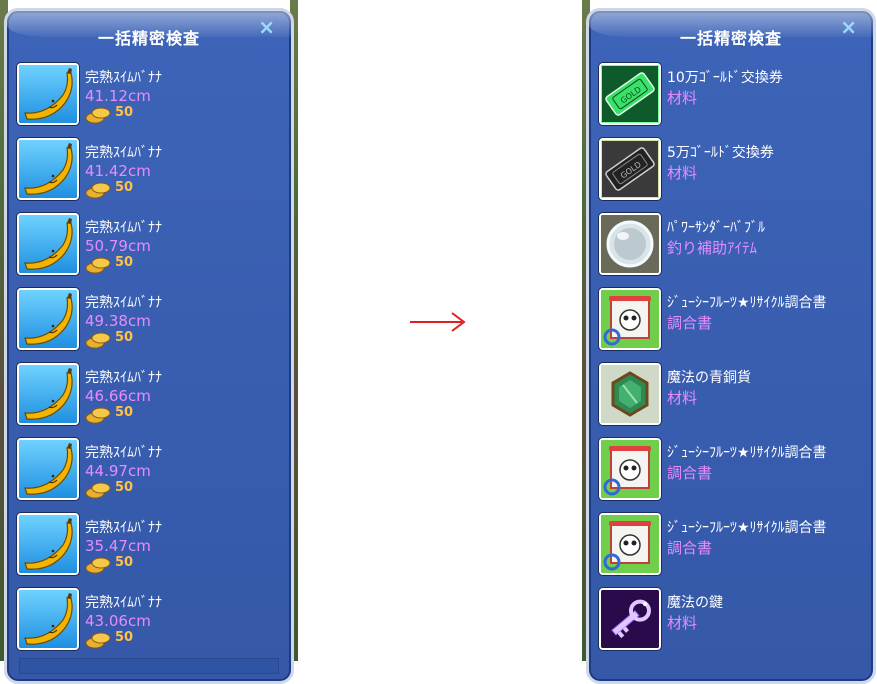 This screenshot has height=684, width=877. Describe the element at coordinates (731, 622) in the screenshot. I see `item-row: 魔法の鍵 材料` at that location.